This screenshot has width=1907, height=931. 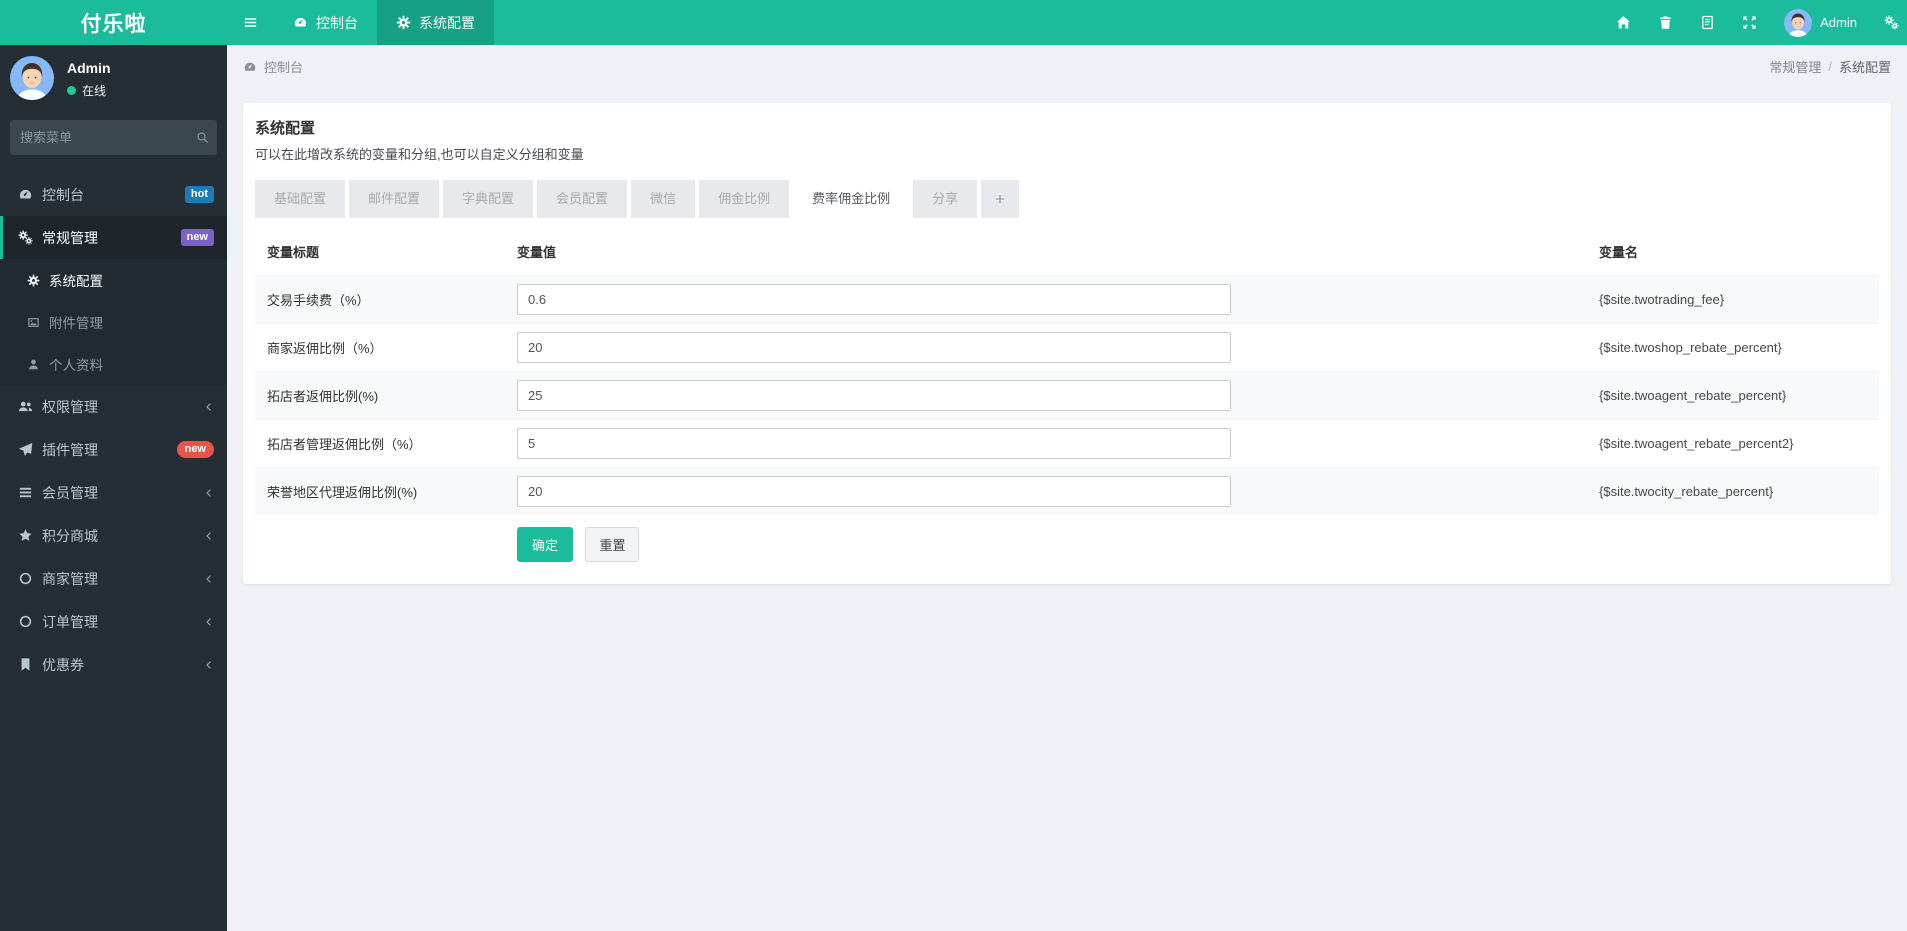 What do you see at coordinates (70, 492) in the screenshot?
I see `sidebar-item-label: 会员管理` at bounding box center [70, 492].